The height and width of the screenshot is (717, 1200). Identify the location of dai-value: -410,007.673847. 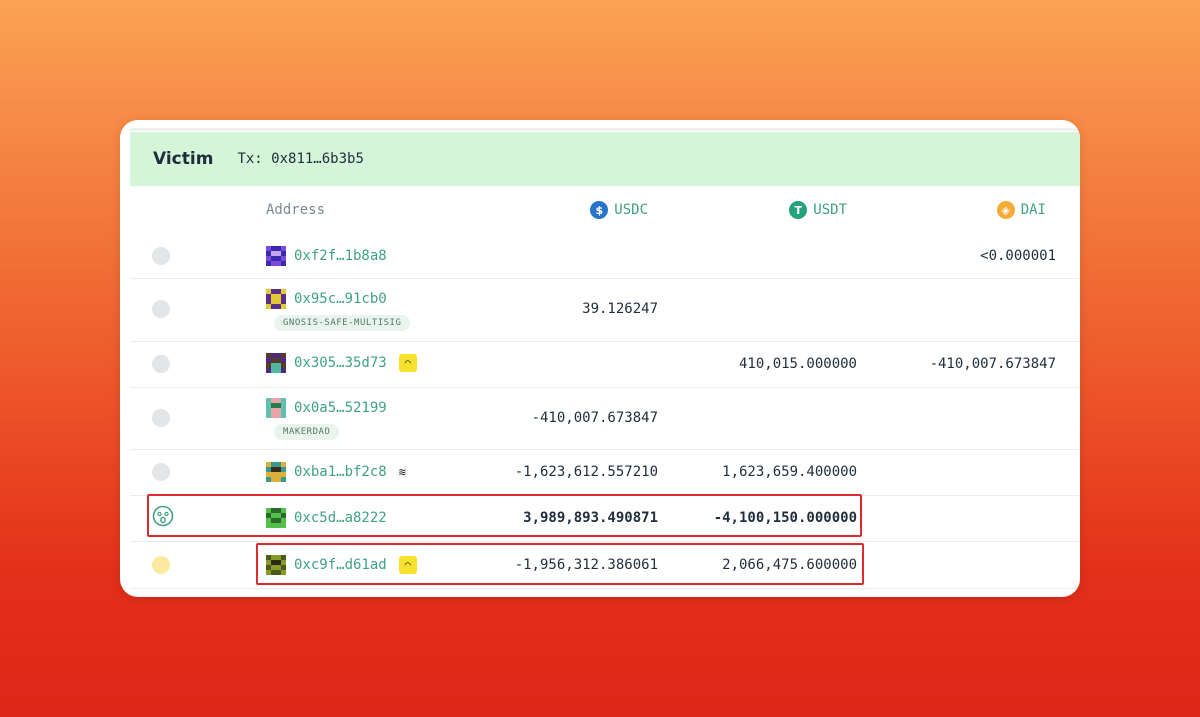
(992, 364).